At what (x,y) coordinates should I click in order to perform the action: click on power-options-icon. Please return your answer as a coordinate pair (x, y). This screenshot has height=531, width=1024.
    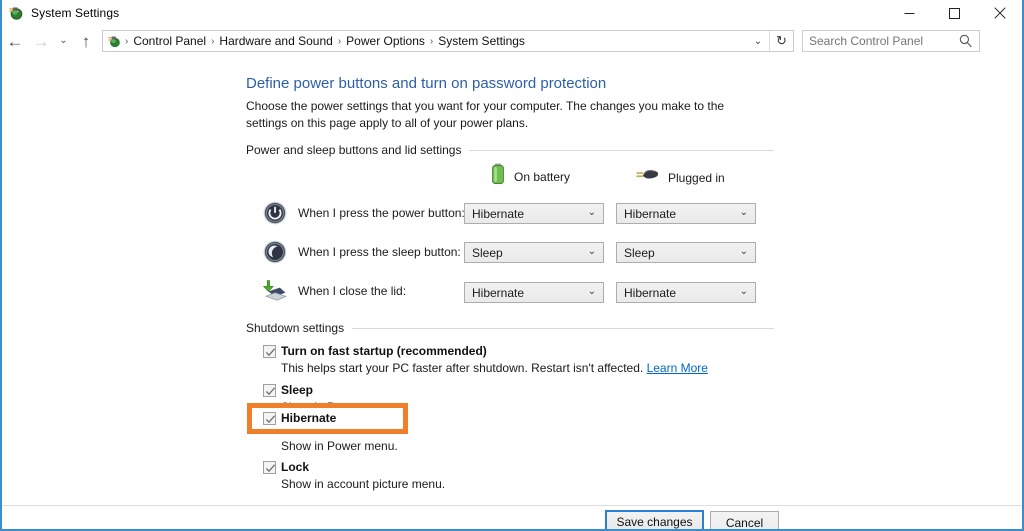
    Looking at the image, I should click on (16, 13).